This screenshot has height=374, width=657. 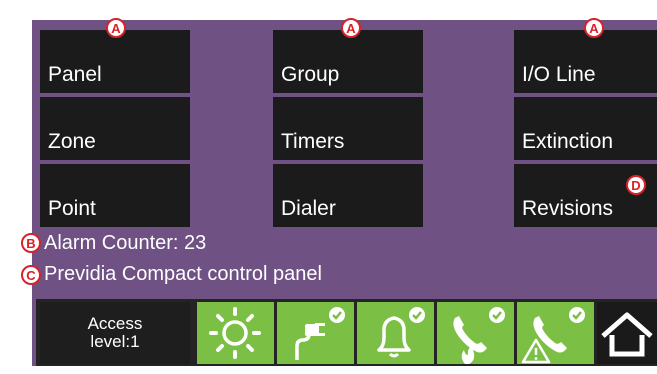 I want to click on power-tile-button, so click(x=315, y=333).